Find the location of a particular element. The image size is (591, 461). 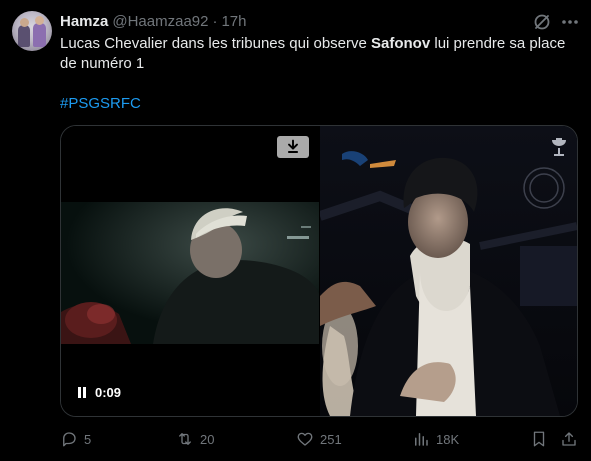

reply-button: 5 is located at coordinates (75, 439).